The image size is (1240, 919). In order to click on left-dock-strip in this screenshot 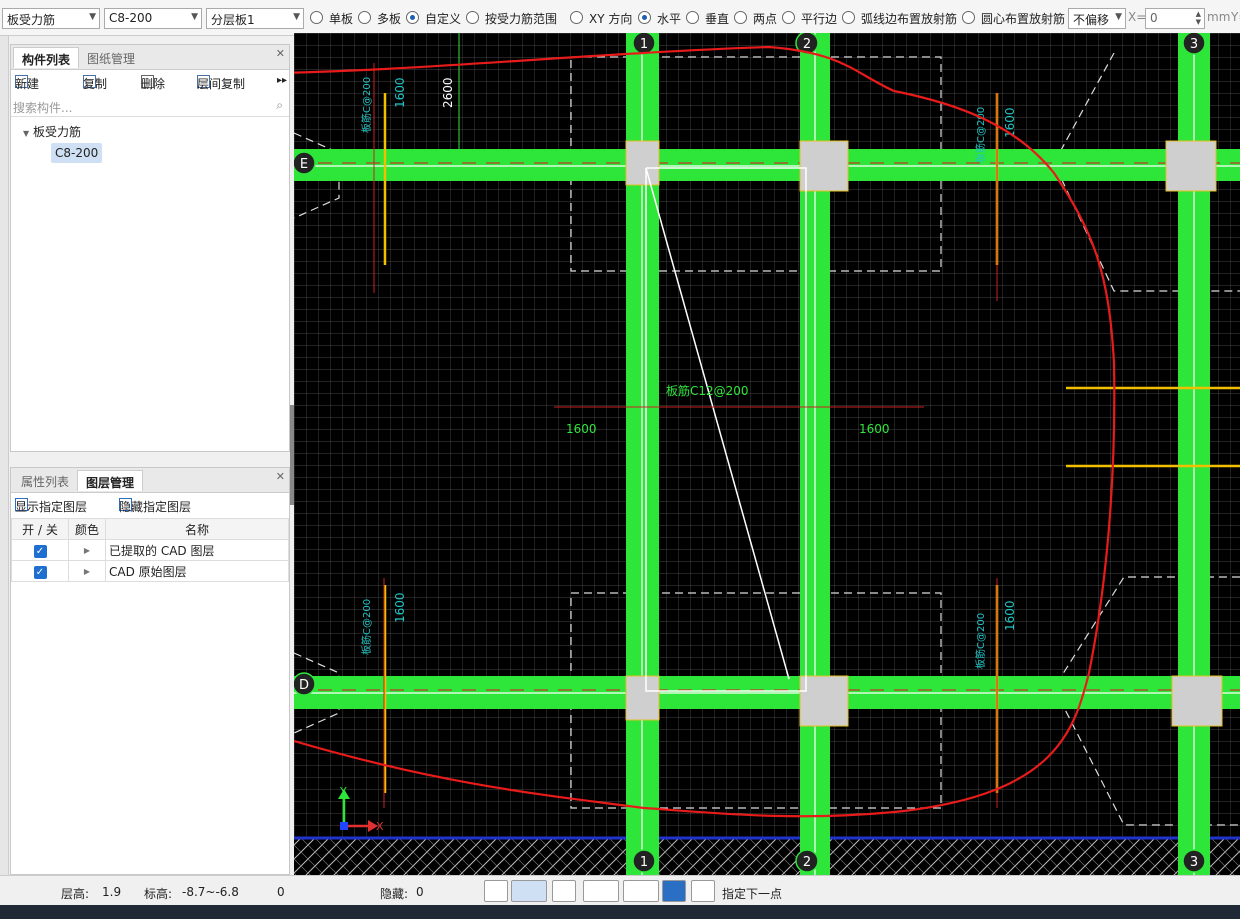, I will do `click(4, 455)`.